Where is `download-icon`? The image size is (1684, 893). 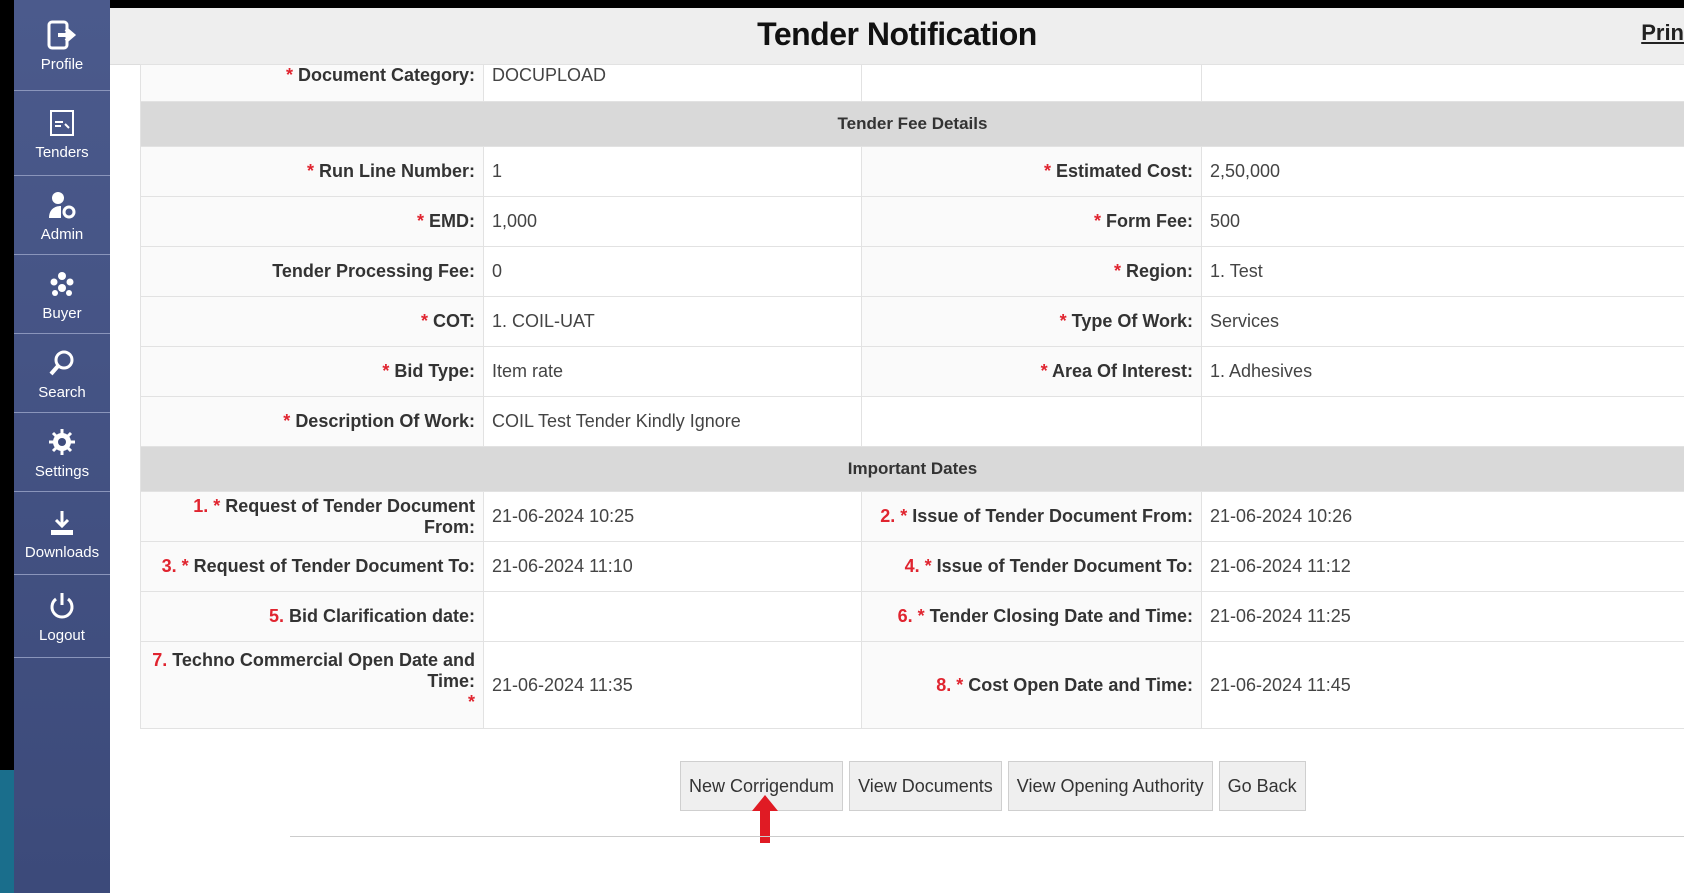 download-icon is located at coordinates (62, 523).